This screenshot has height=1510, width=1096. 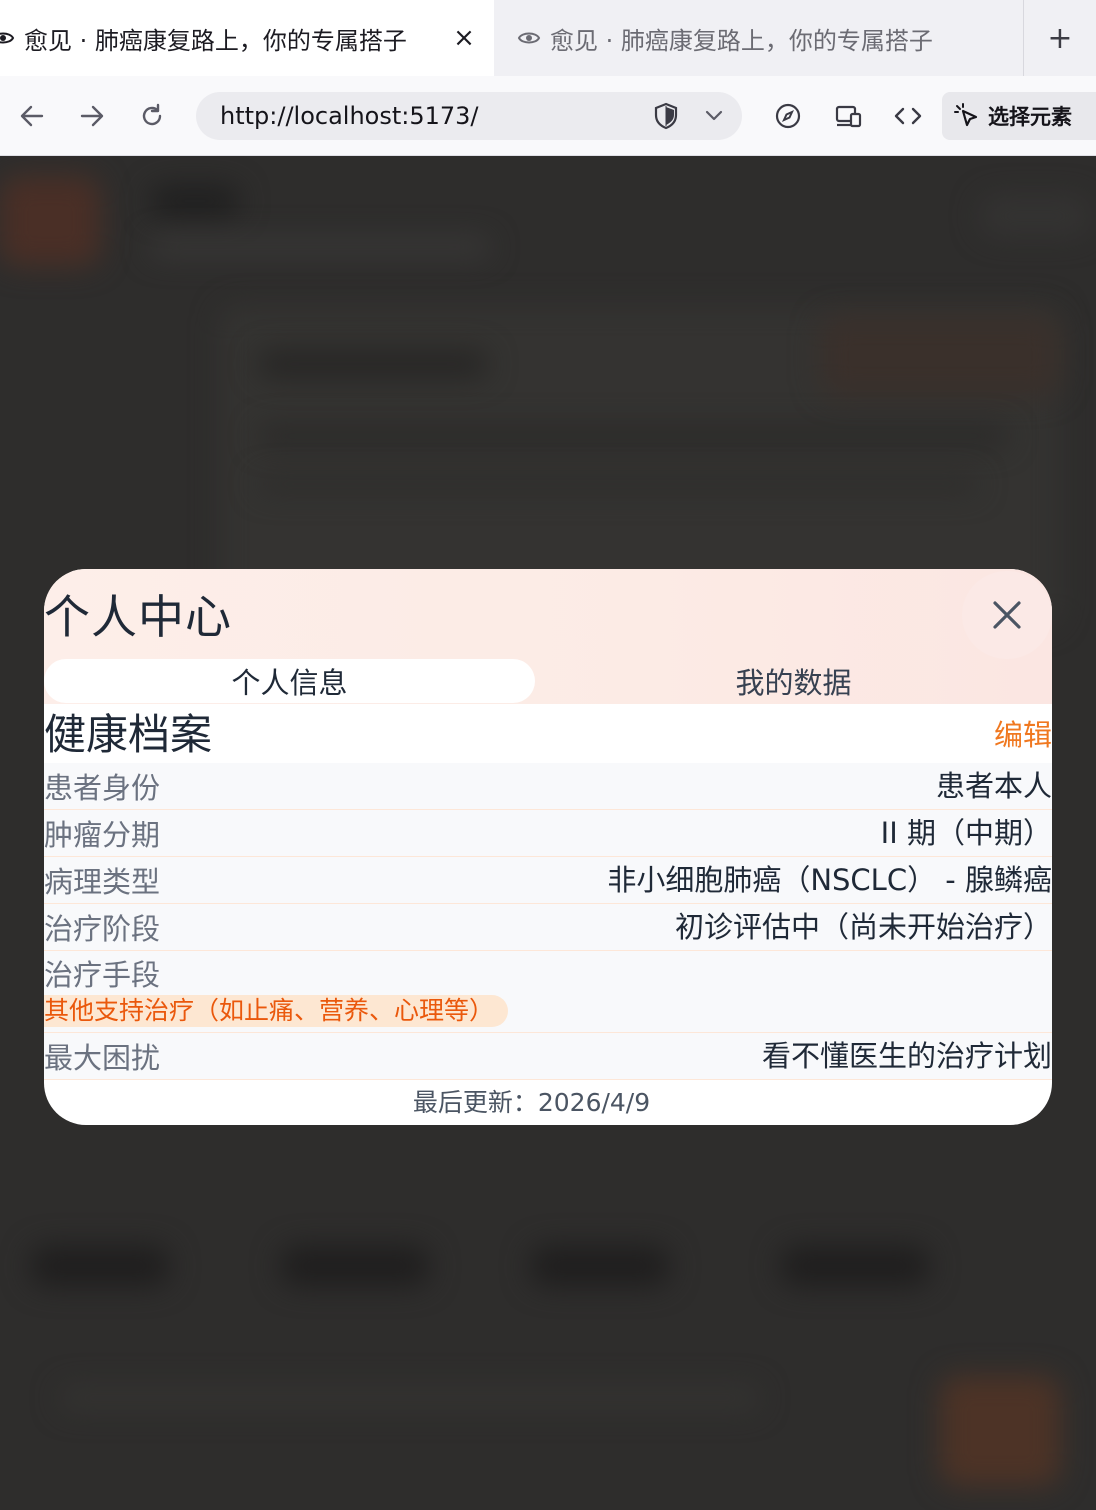 What do you see at coordinates (993, 786) in the screenshot?
I see `field-value: 患者本人` at bounding box center [993, 786].